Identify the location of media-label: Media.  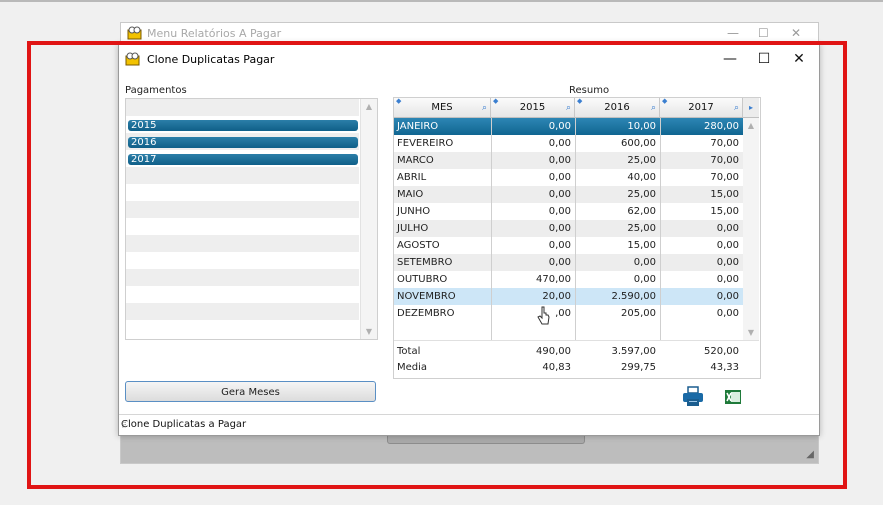
(412, 367).